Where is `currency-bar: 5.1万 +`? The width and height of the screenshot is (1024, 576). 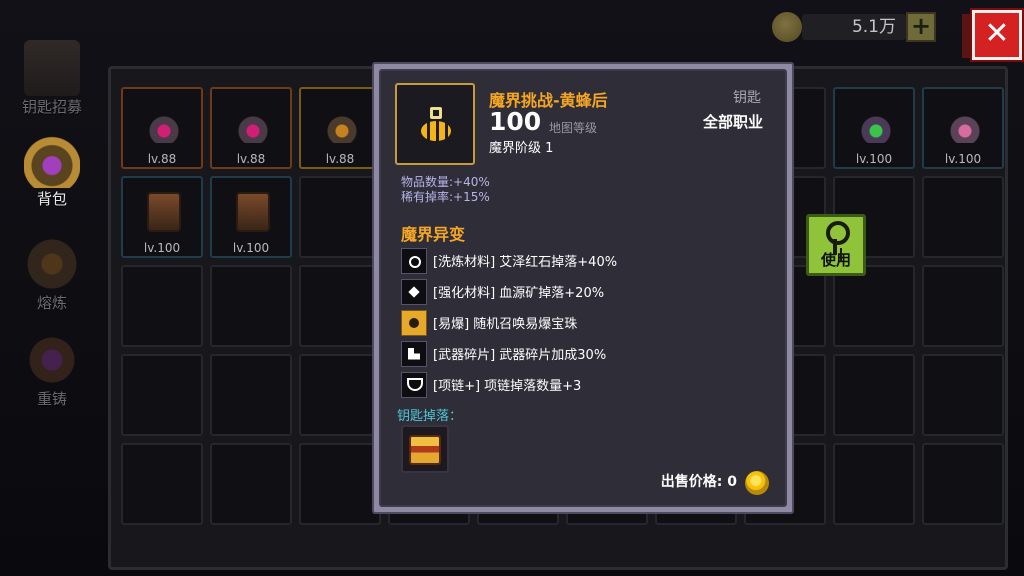 currency-bar: 5.1万 + is located at coordinates (855, 26).